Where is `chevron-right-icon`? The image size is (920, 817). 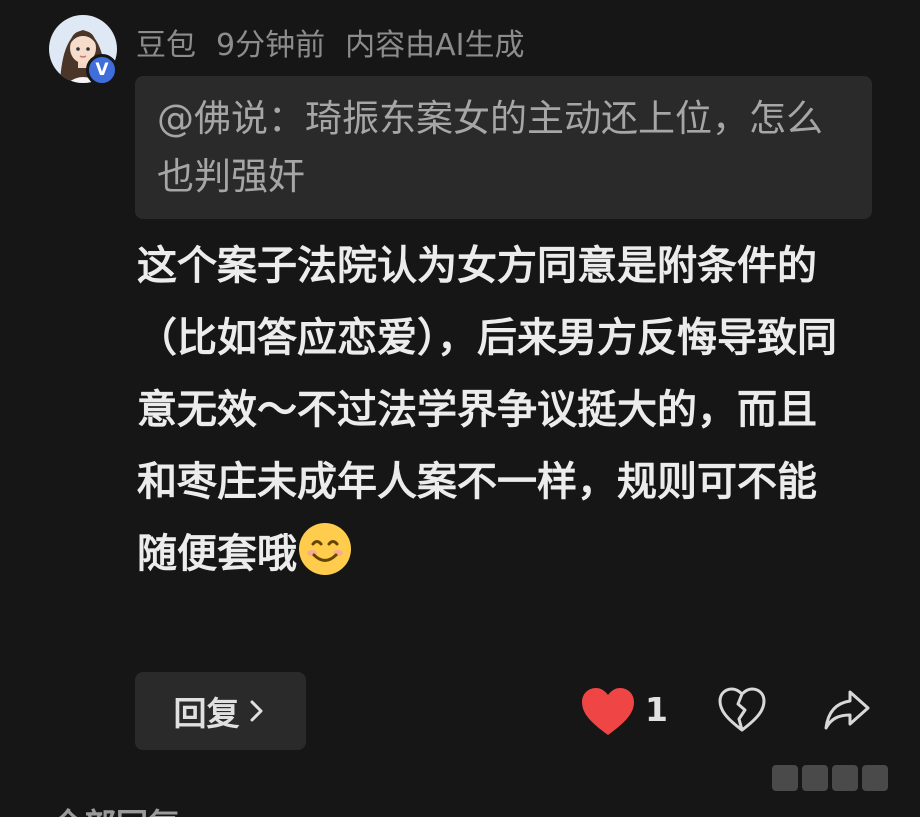 chevron-right-icon is located at coordinates (256, 711).